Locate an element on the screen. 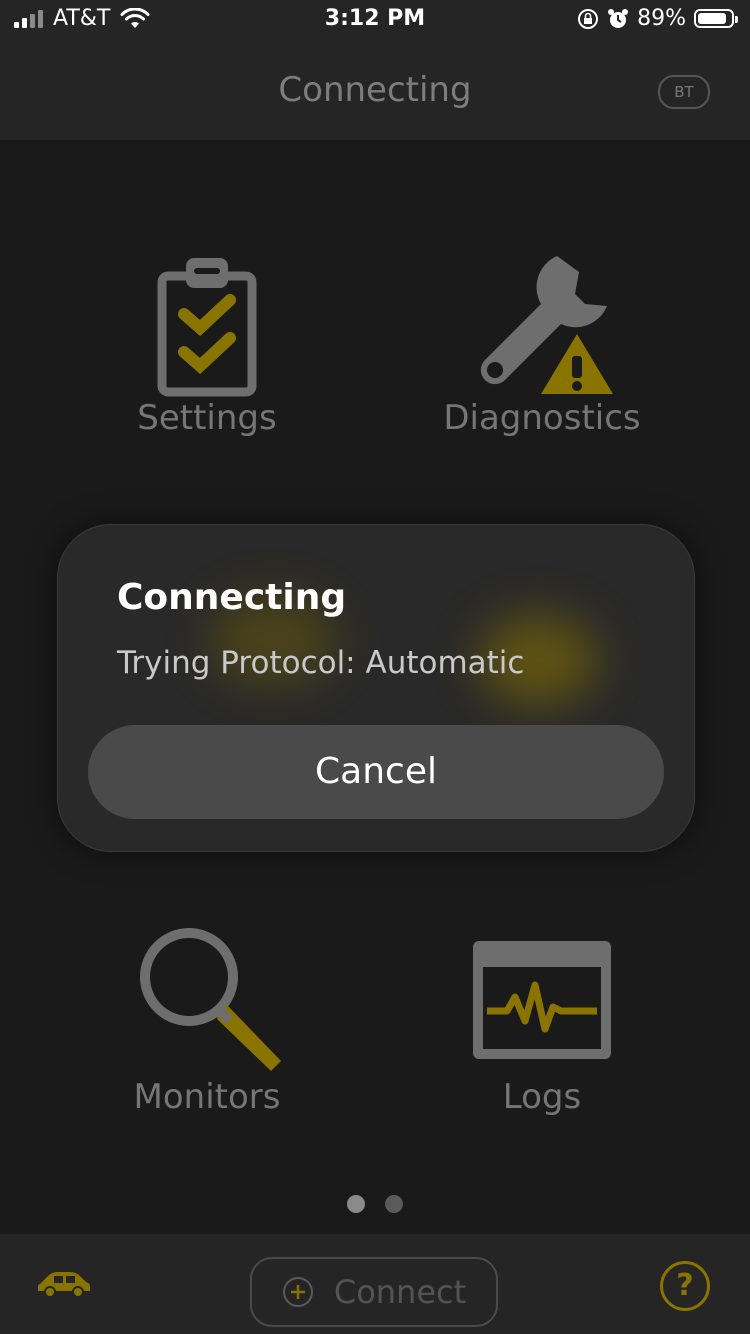 This screenshot has height=1334, width=750. connect-label: Connect is located at coordinates (400, 1292).